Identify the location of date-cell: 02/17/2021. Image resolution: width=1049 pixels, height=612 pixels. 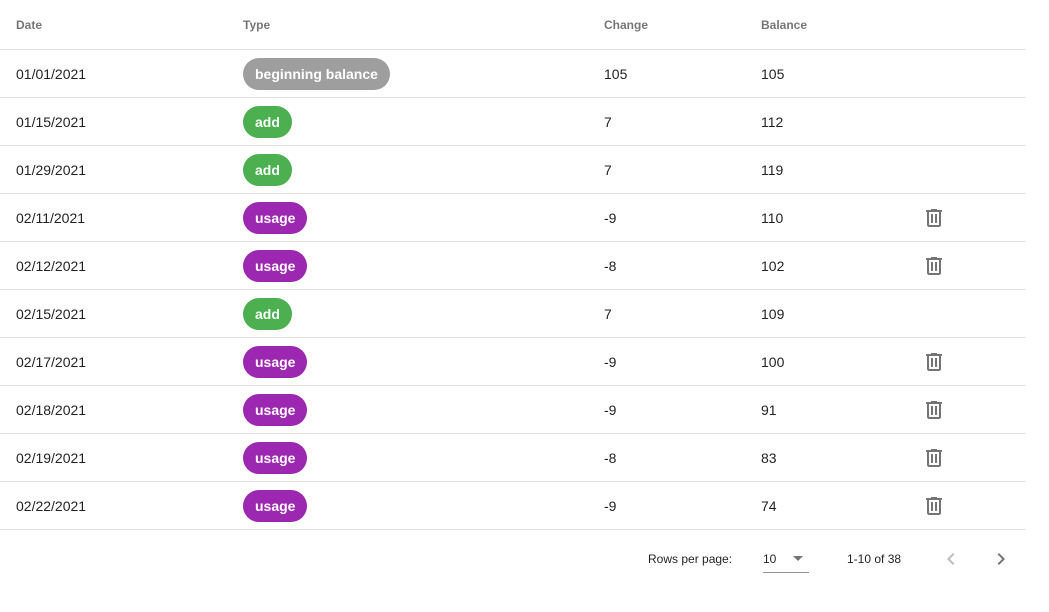
(51, 361).